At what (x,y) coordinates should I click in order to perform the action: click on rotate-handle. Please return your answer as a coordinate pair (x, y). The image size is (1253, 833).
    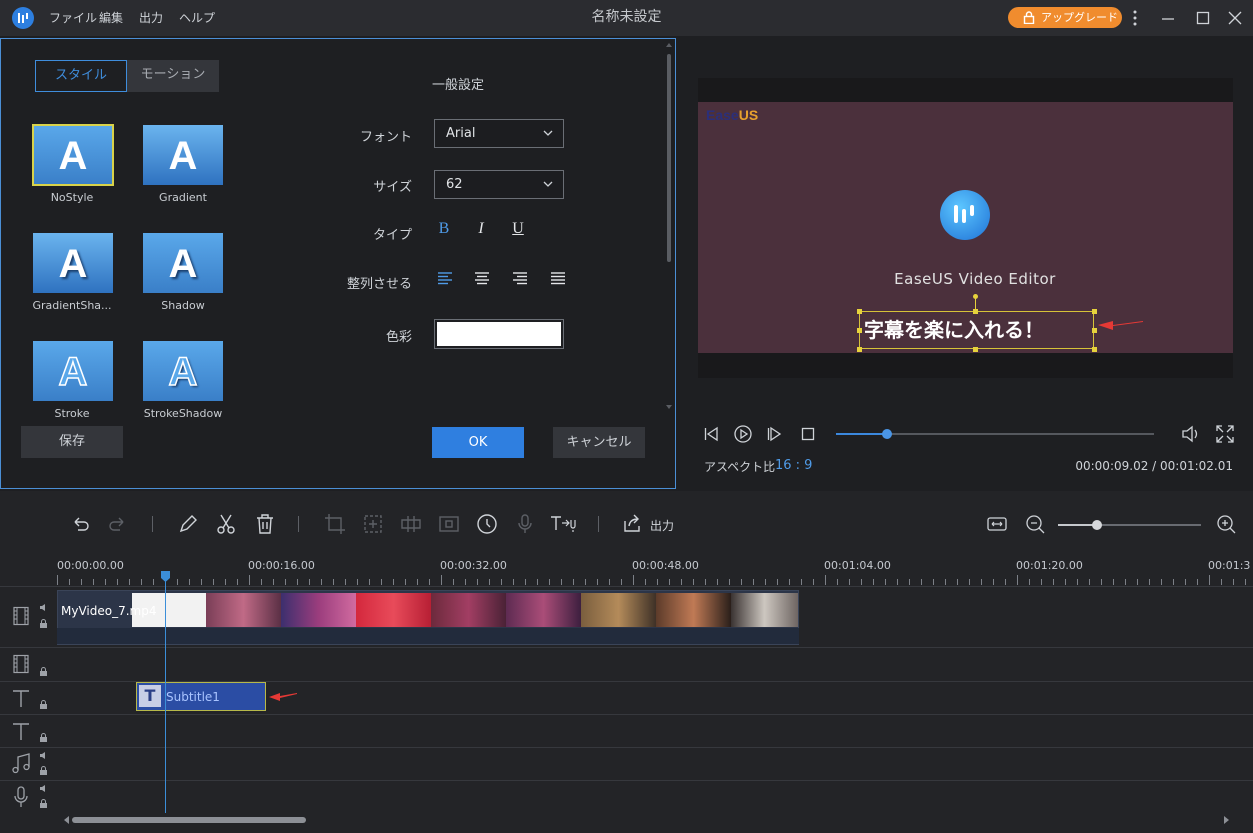
    Looking at the image, I should click on (975, 296).